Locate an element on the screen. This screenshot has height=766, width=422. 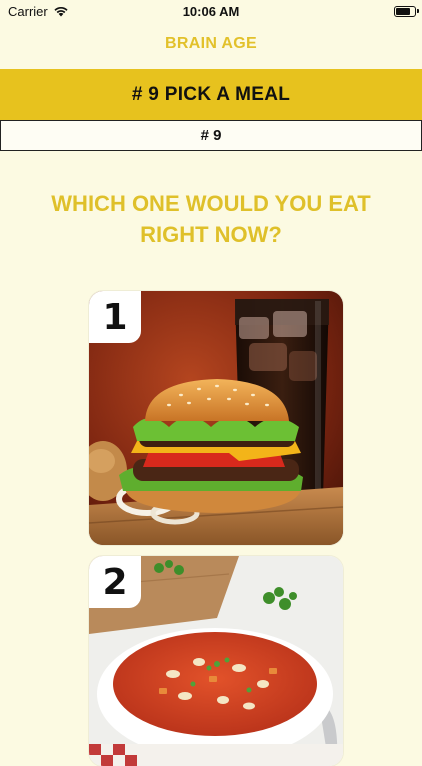
question-text: WHICH ONE WOULD YOU EAT RIGHT NOW? is located at coordinates (211, 219).